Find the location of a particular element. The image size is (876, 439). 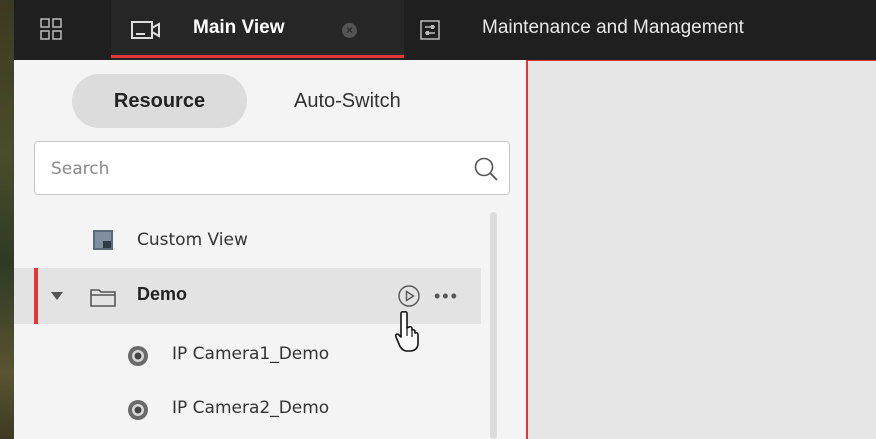

top-bar: Main View × Maintenance and Management is located at coordinates (445, 30).